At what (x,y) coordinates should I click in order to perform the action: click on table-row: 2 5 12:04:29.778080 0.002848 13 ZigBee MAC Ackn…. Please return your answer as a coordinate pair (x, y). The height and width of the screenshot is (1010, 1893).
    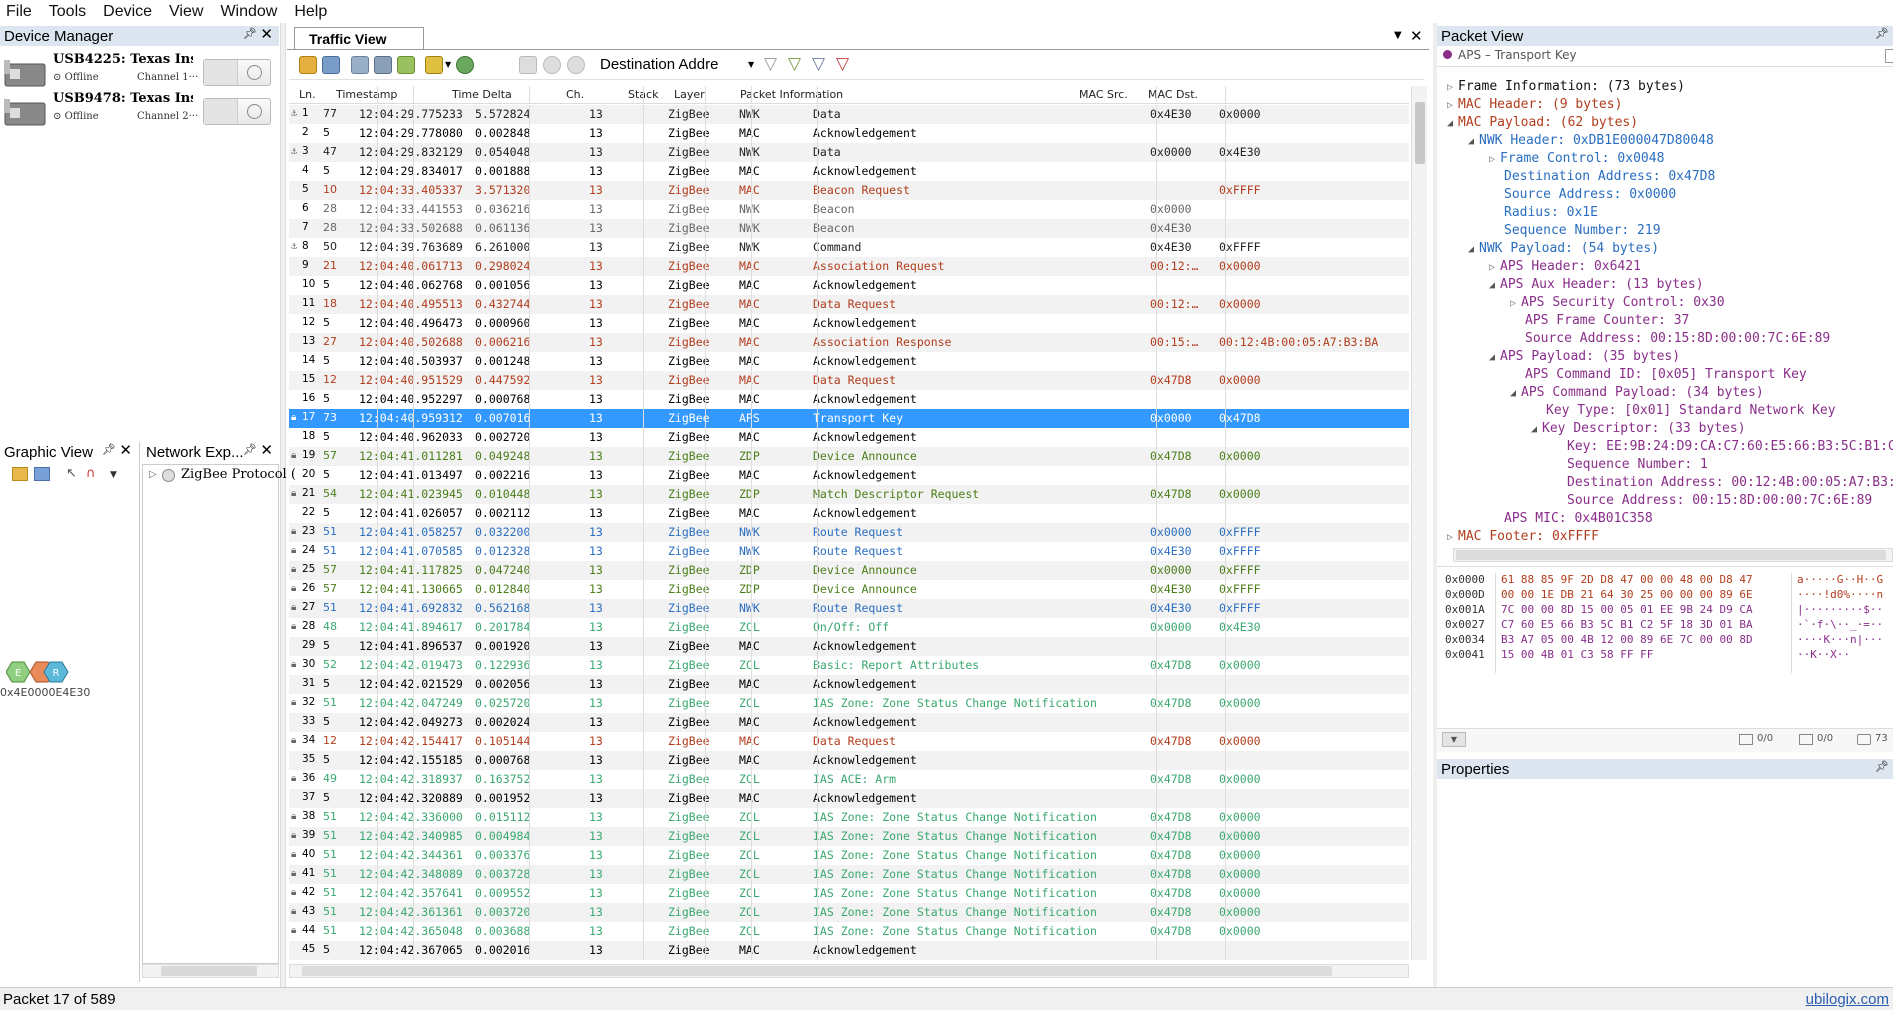
    Looking at the image, I should click on (849, 133).